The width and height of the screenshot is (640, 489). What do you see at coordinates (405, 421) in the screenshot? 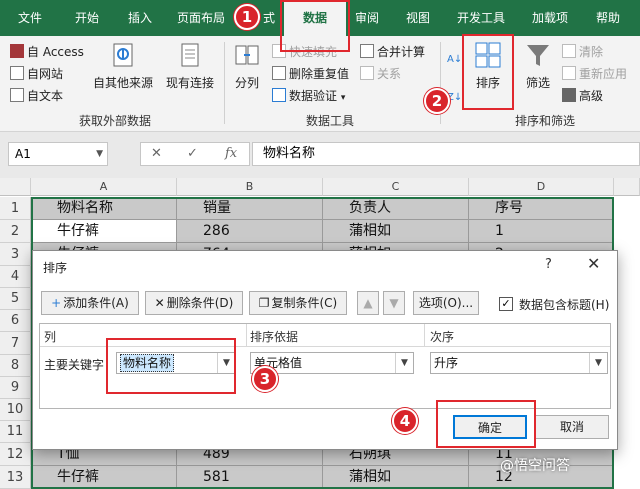
I see `step-badge-4: 4` at bounding box center [405, 421].